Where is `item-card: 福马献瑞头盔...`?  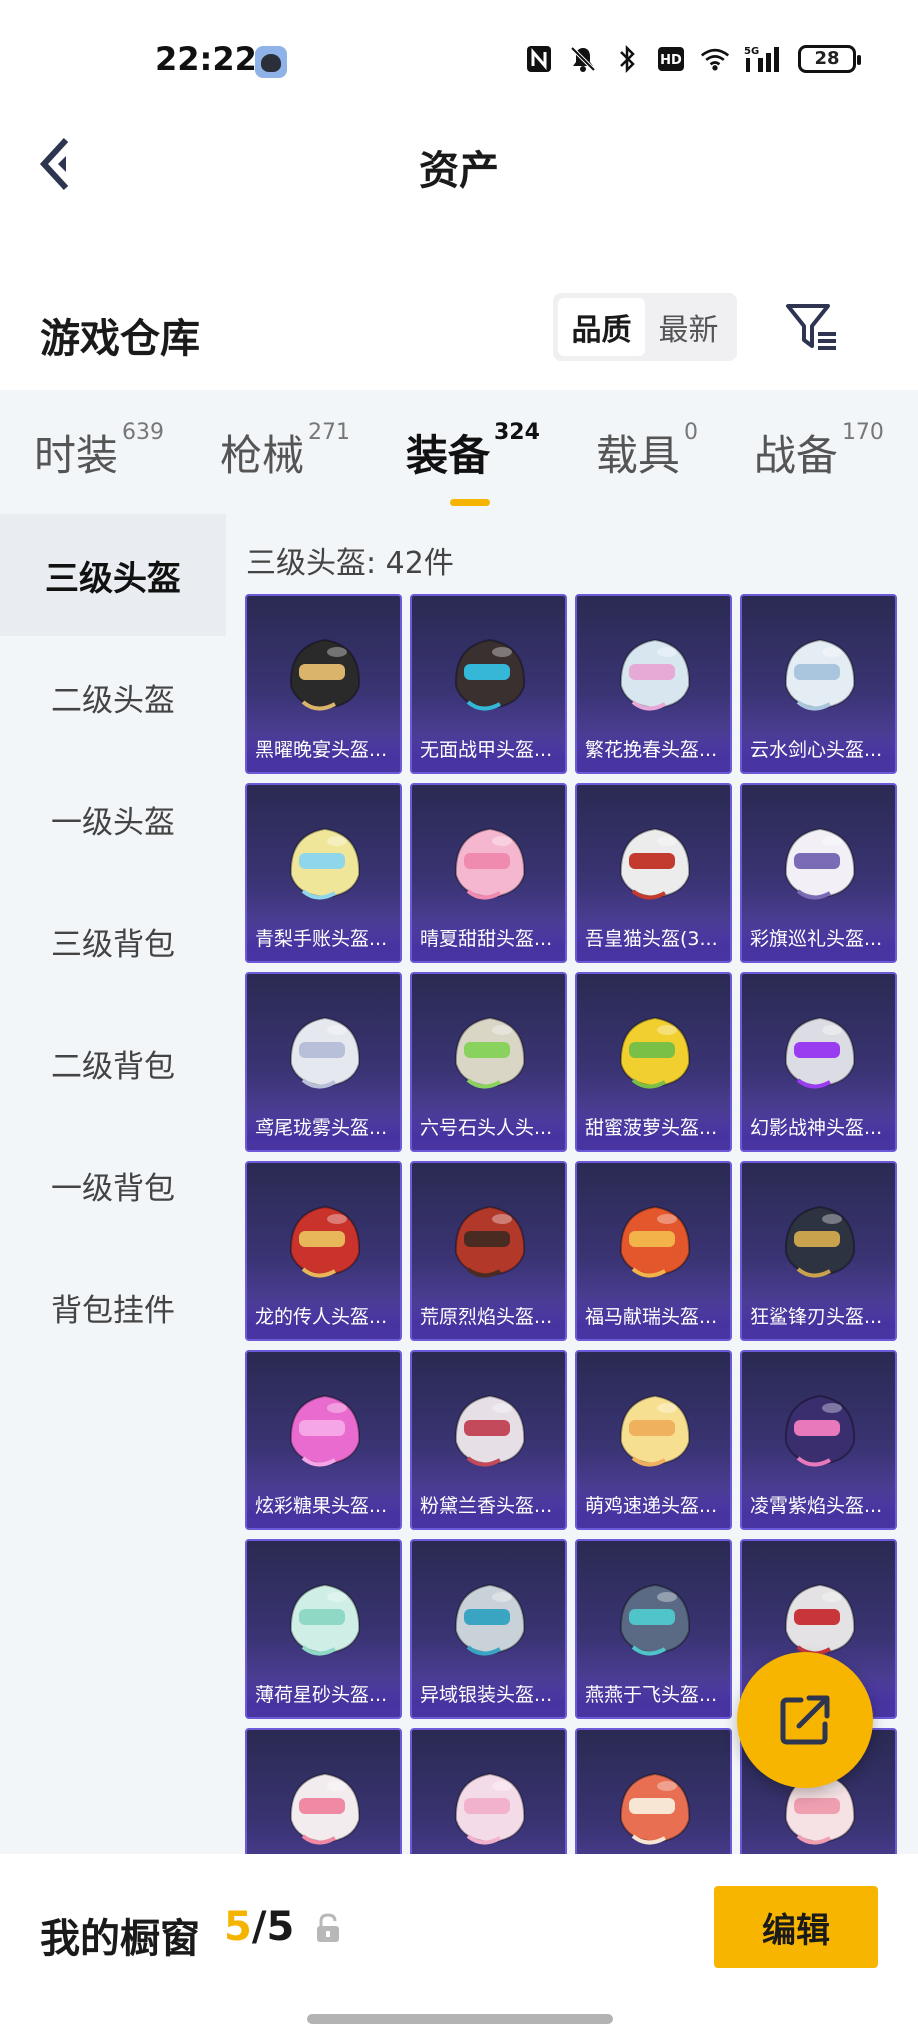 item-card: 福马献瑞头盔... is located at coordinates (653, 1251).